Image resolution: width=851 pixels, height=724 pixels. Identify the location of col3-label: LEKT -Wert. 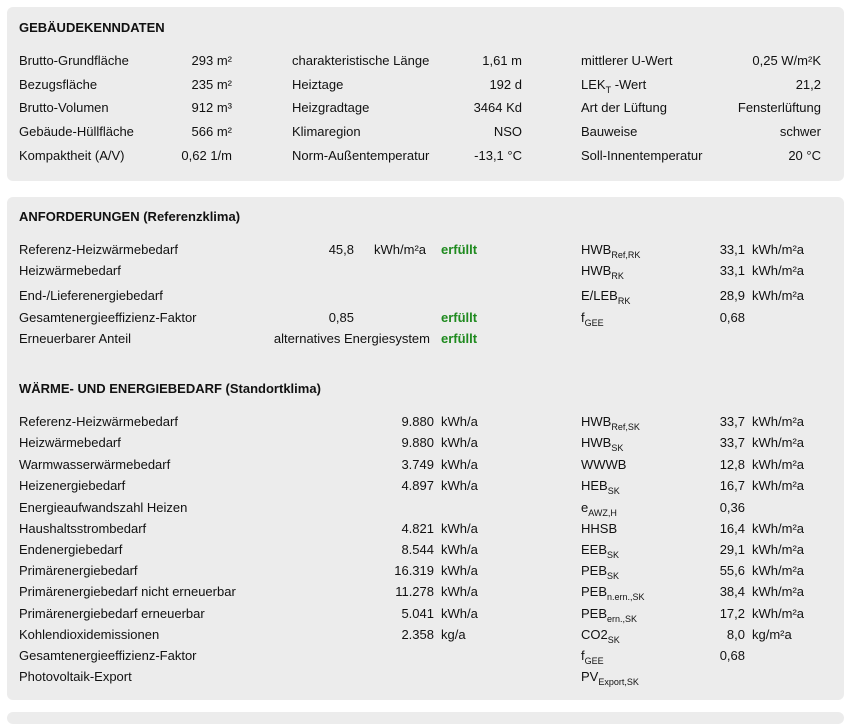
(614, 86).